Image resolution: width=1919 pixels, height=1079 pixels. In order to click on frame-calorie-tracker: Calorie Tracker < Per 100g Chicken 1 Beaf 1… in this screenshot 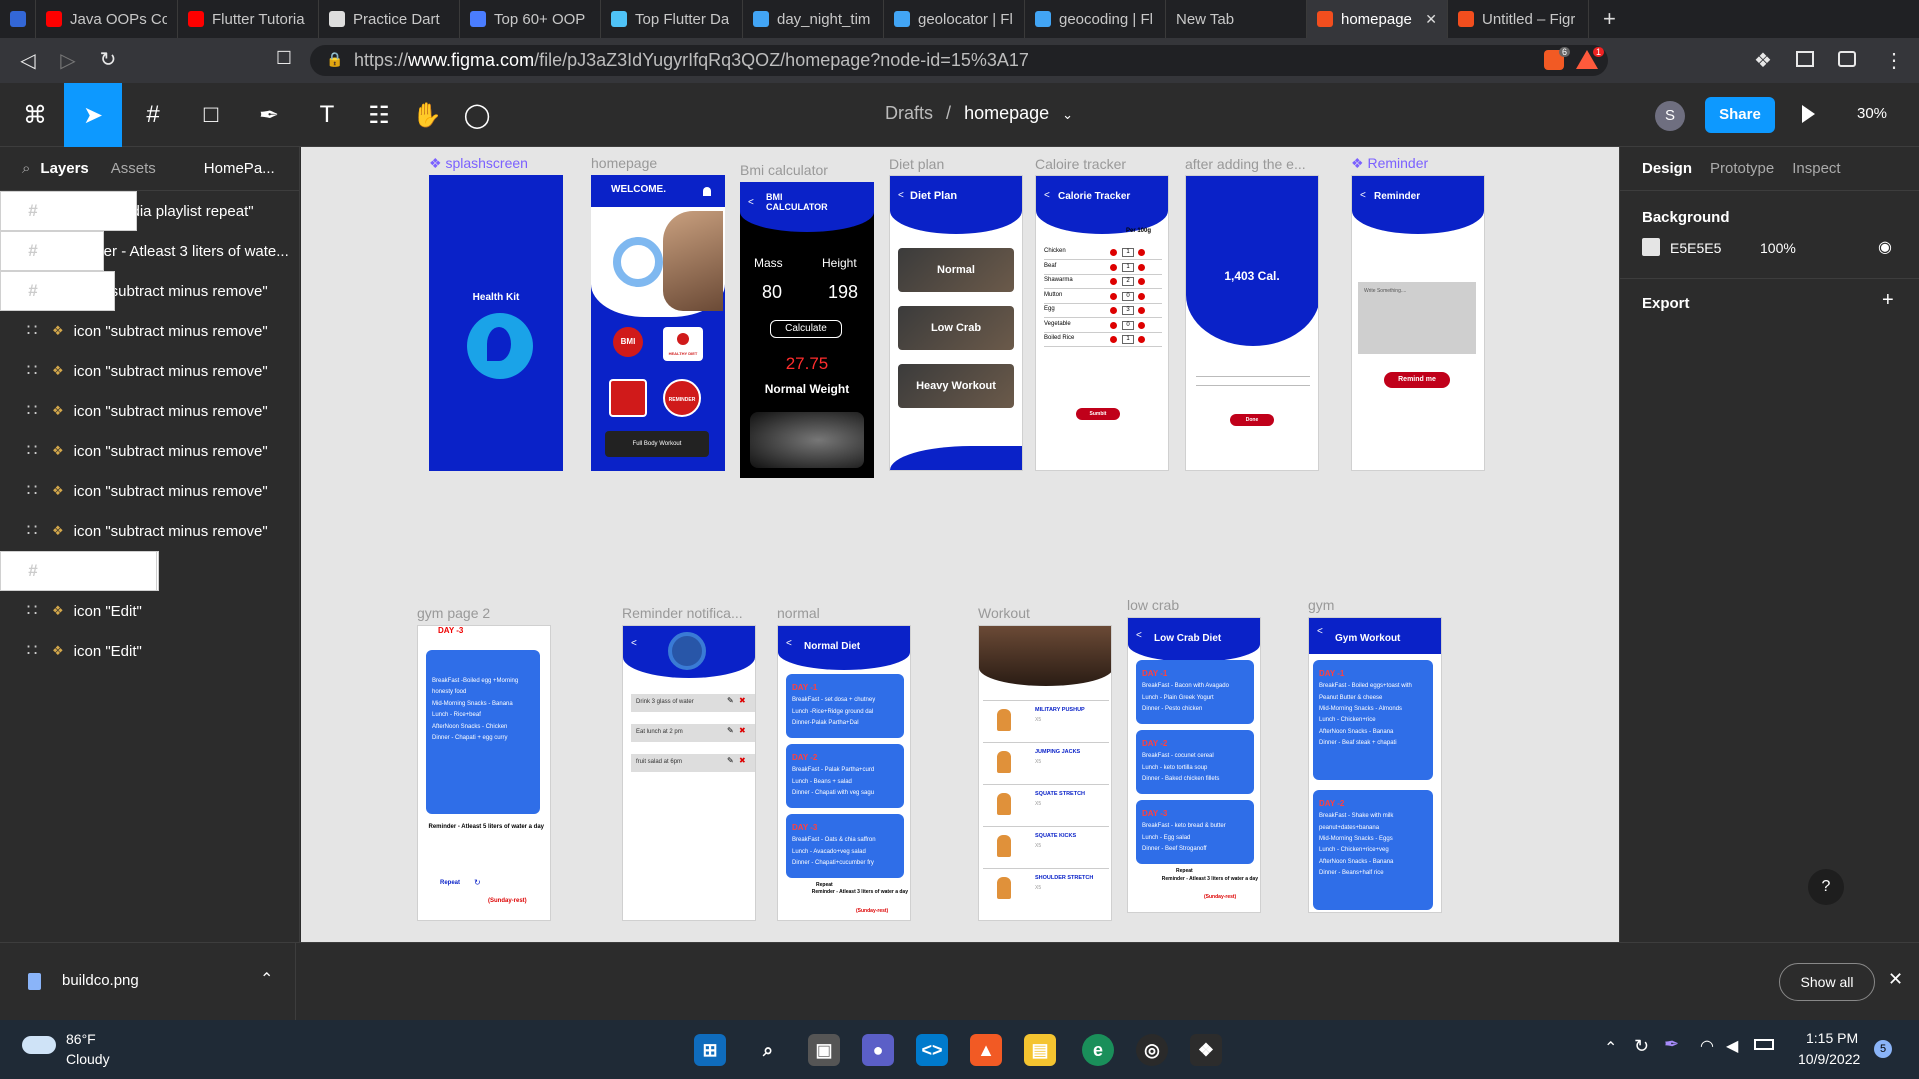, I will do `click(1102, 323)`.